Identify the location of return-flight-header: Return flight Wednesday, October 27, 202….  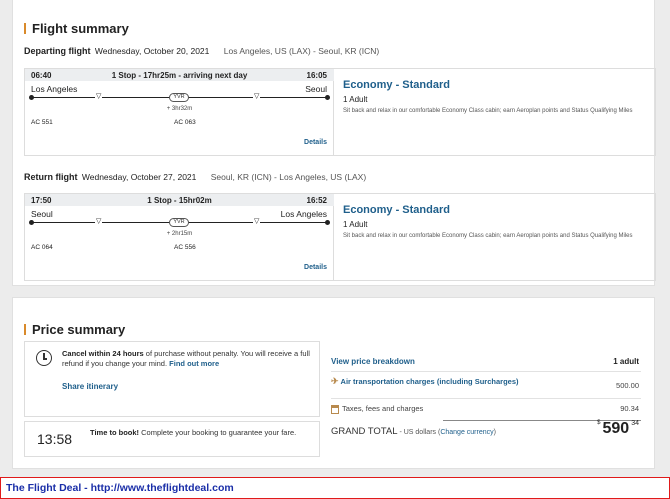
(195, 177).